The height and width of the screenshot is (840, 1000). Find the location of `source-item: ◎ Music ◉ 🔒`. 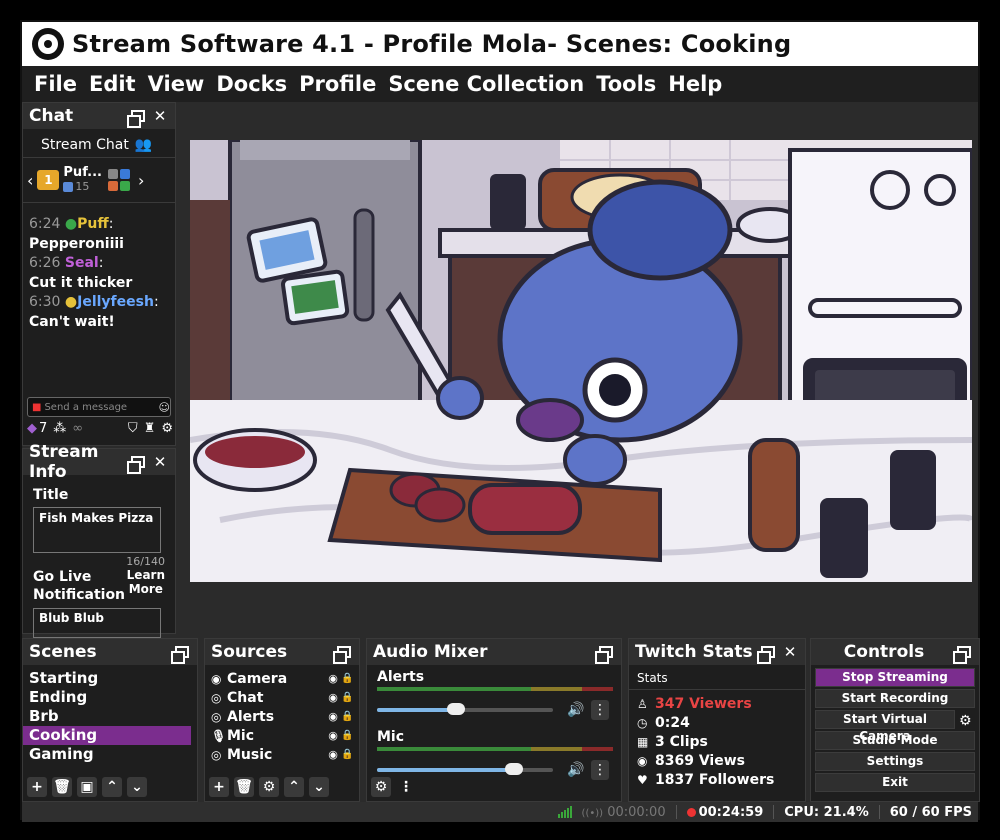

source-item: ◎ Music ◉ 🔒 is located at coordinates (282, 754).